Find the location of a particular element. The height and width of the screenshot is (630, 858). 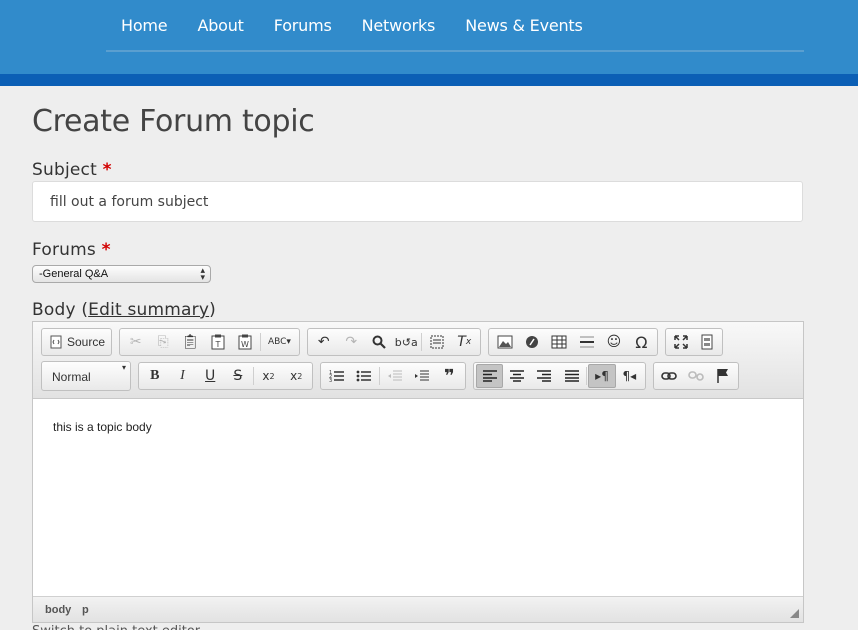

nav-forums: Forums is located at coordinates (303, 25).